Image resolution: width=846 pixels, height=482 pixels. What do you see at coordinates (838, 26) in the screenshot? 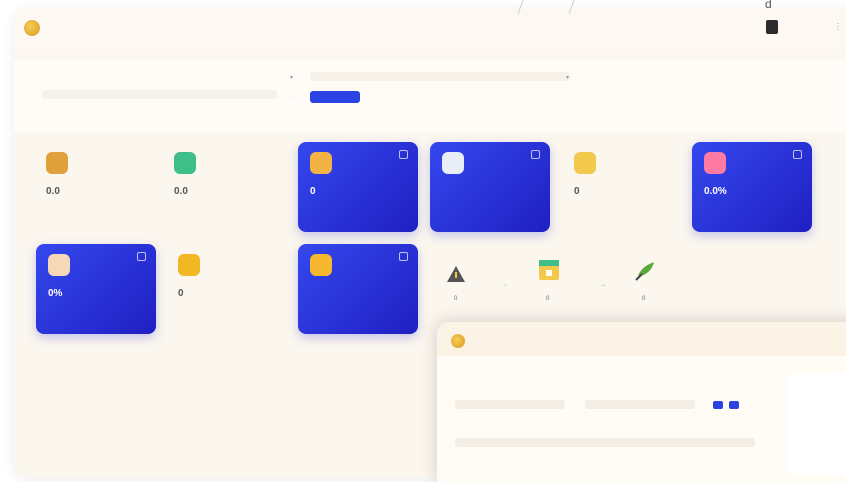
I see `chevron-icon: ⋮` at bounding box center [838, 26].